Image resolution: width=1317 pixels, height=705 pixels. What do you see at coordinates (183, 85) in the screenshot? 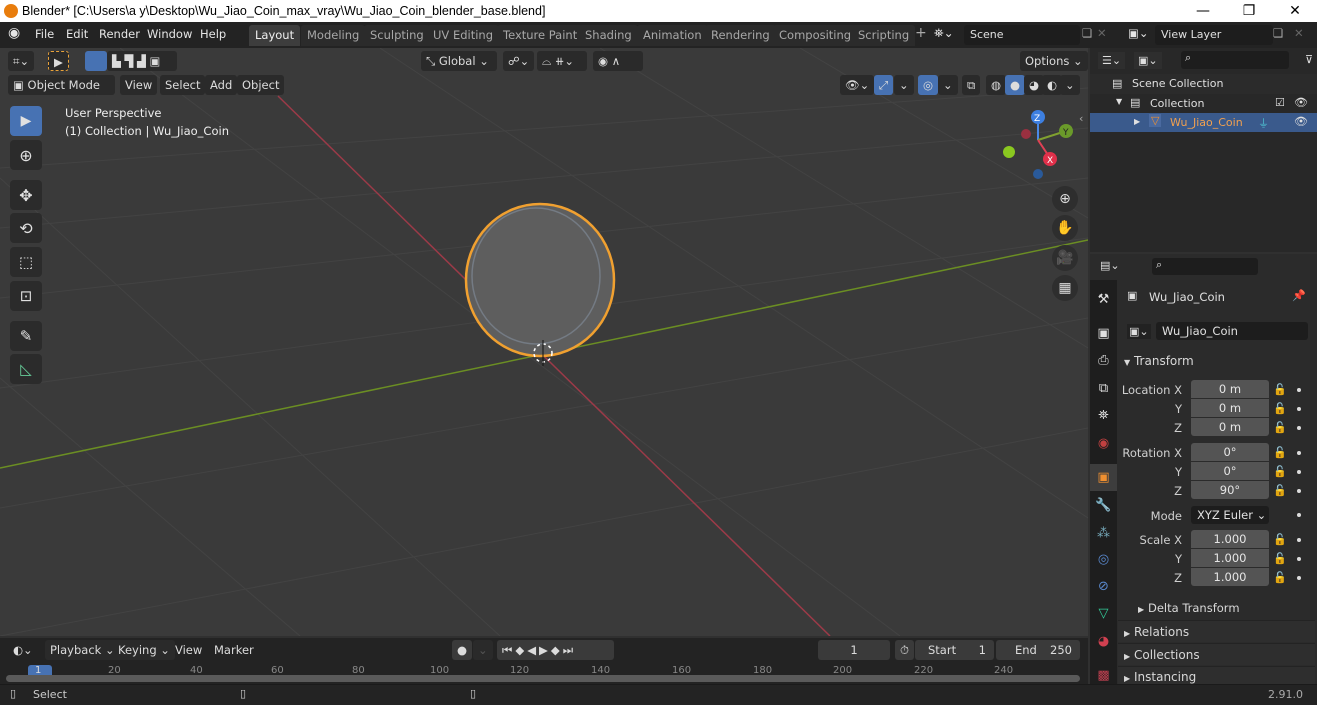
I see `menu-select: Select` at bounding box center [183, 85].